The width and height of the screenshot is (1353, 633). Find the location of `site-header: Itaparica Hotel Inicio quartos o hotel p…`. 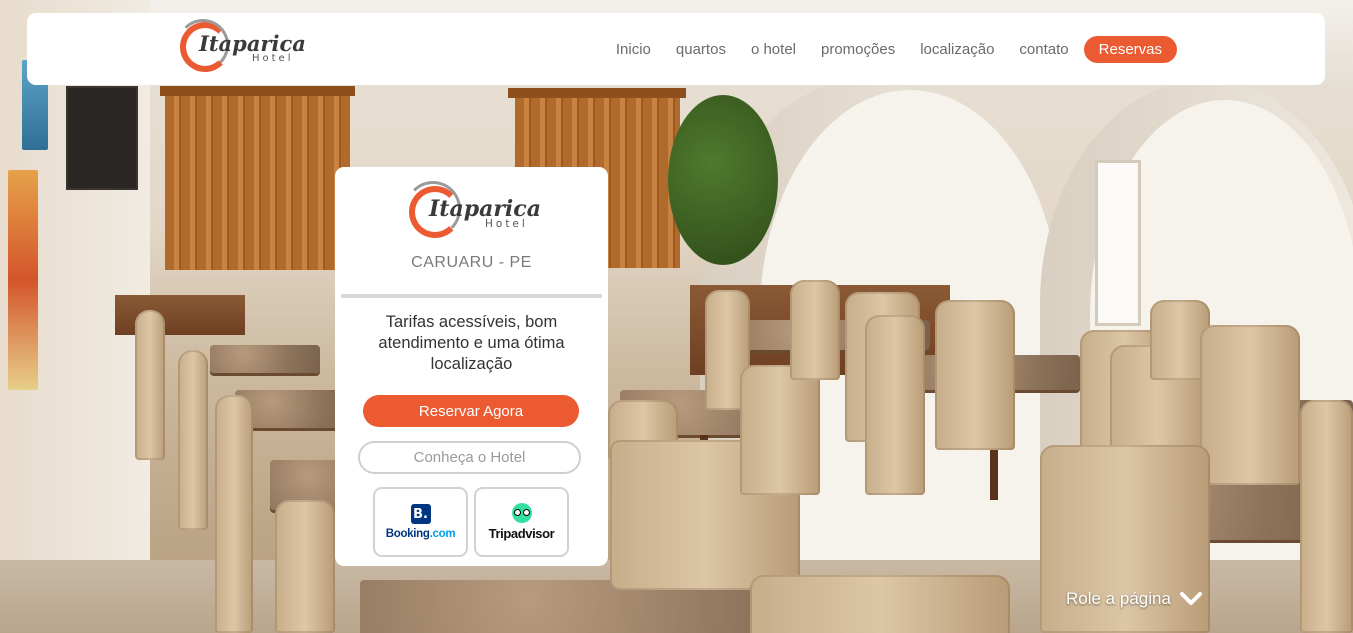

site-header: Itaparica Hotel Inicio quartos o hotel p… is located at coordinates (676, 49).